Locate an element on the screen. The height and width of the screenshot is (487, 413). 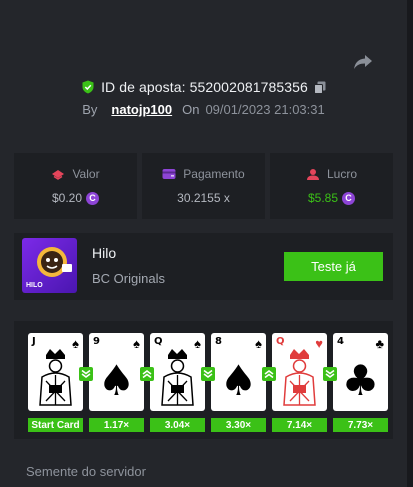
stat-pagamento: Pagamento 30.2155 x is located at coordinates (203, 186).